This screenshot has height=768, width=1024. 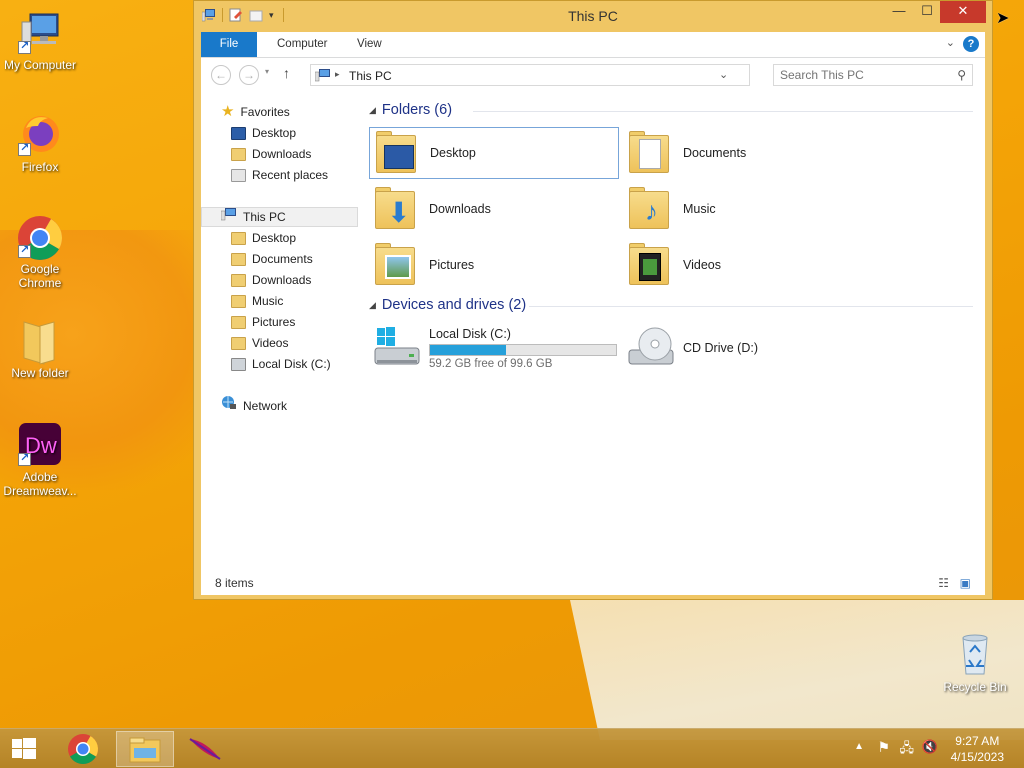 What do you see at coordinates (468, 349) in the screenshot?
I see `drive-usage-fill` at bounding box center [468, 349].